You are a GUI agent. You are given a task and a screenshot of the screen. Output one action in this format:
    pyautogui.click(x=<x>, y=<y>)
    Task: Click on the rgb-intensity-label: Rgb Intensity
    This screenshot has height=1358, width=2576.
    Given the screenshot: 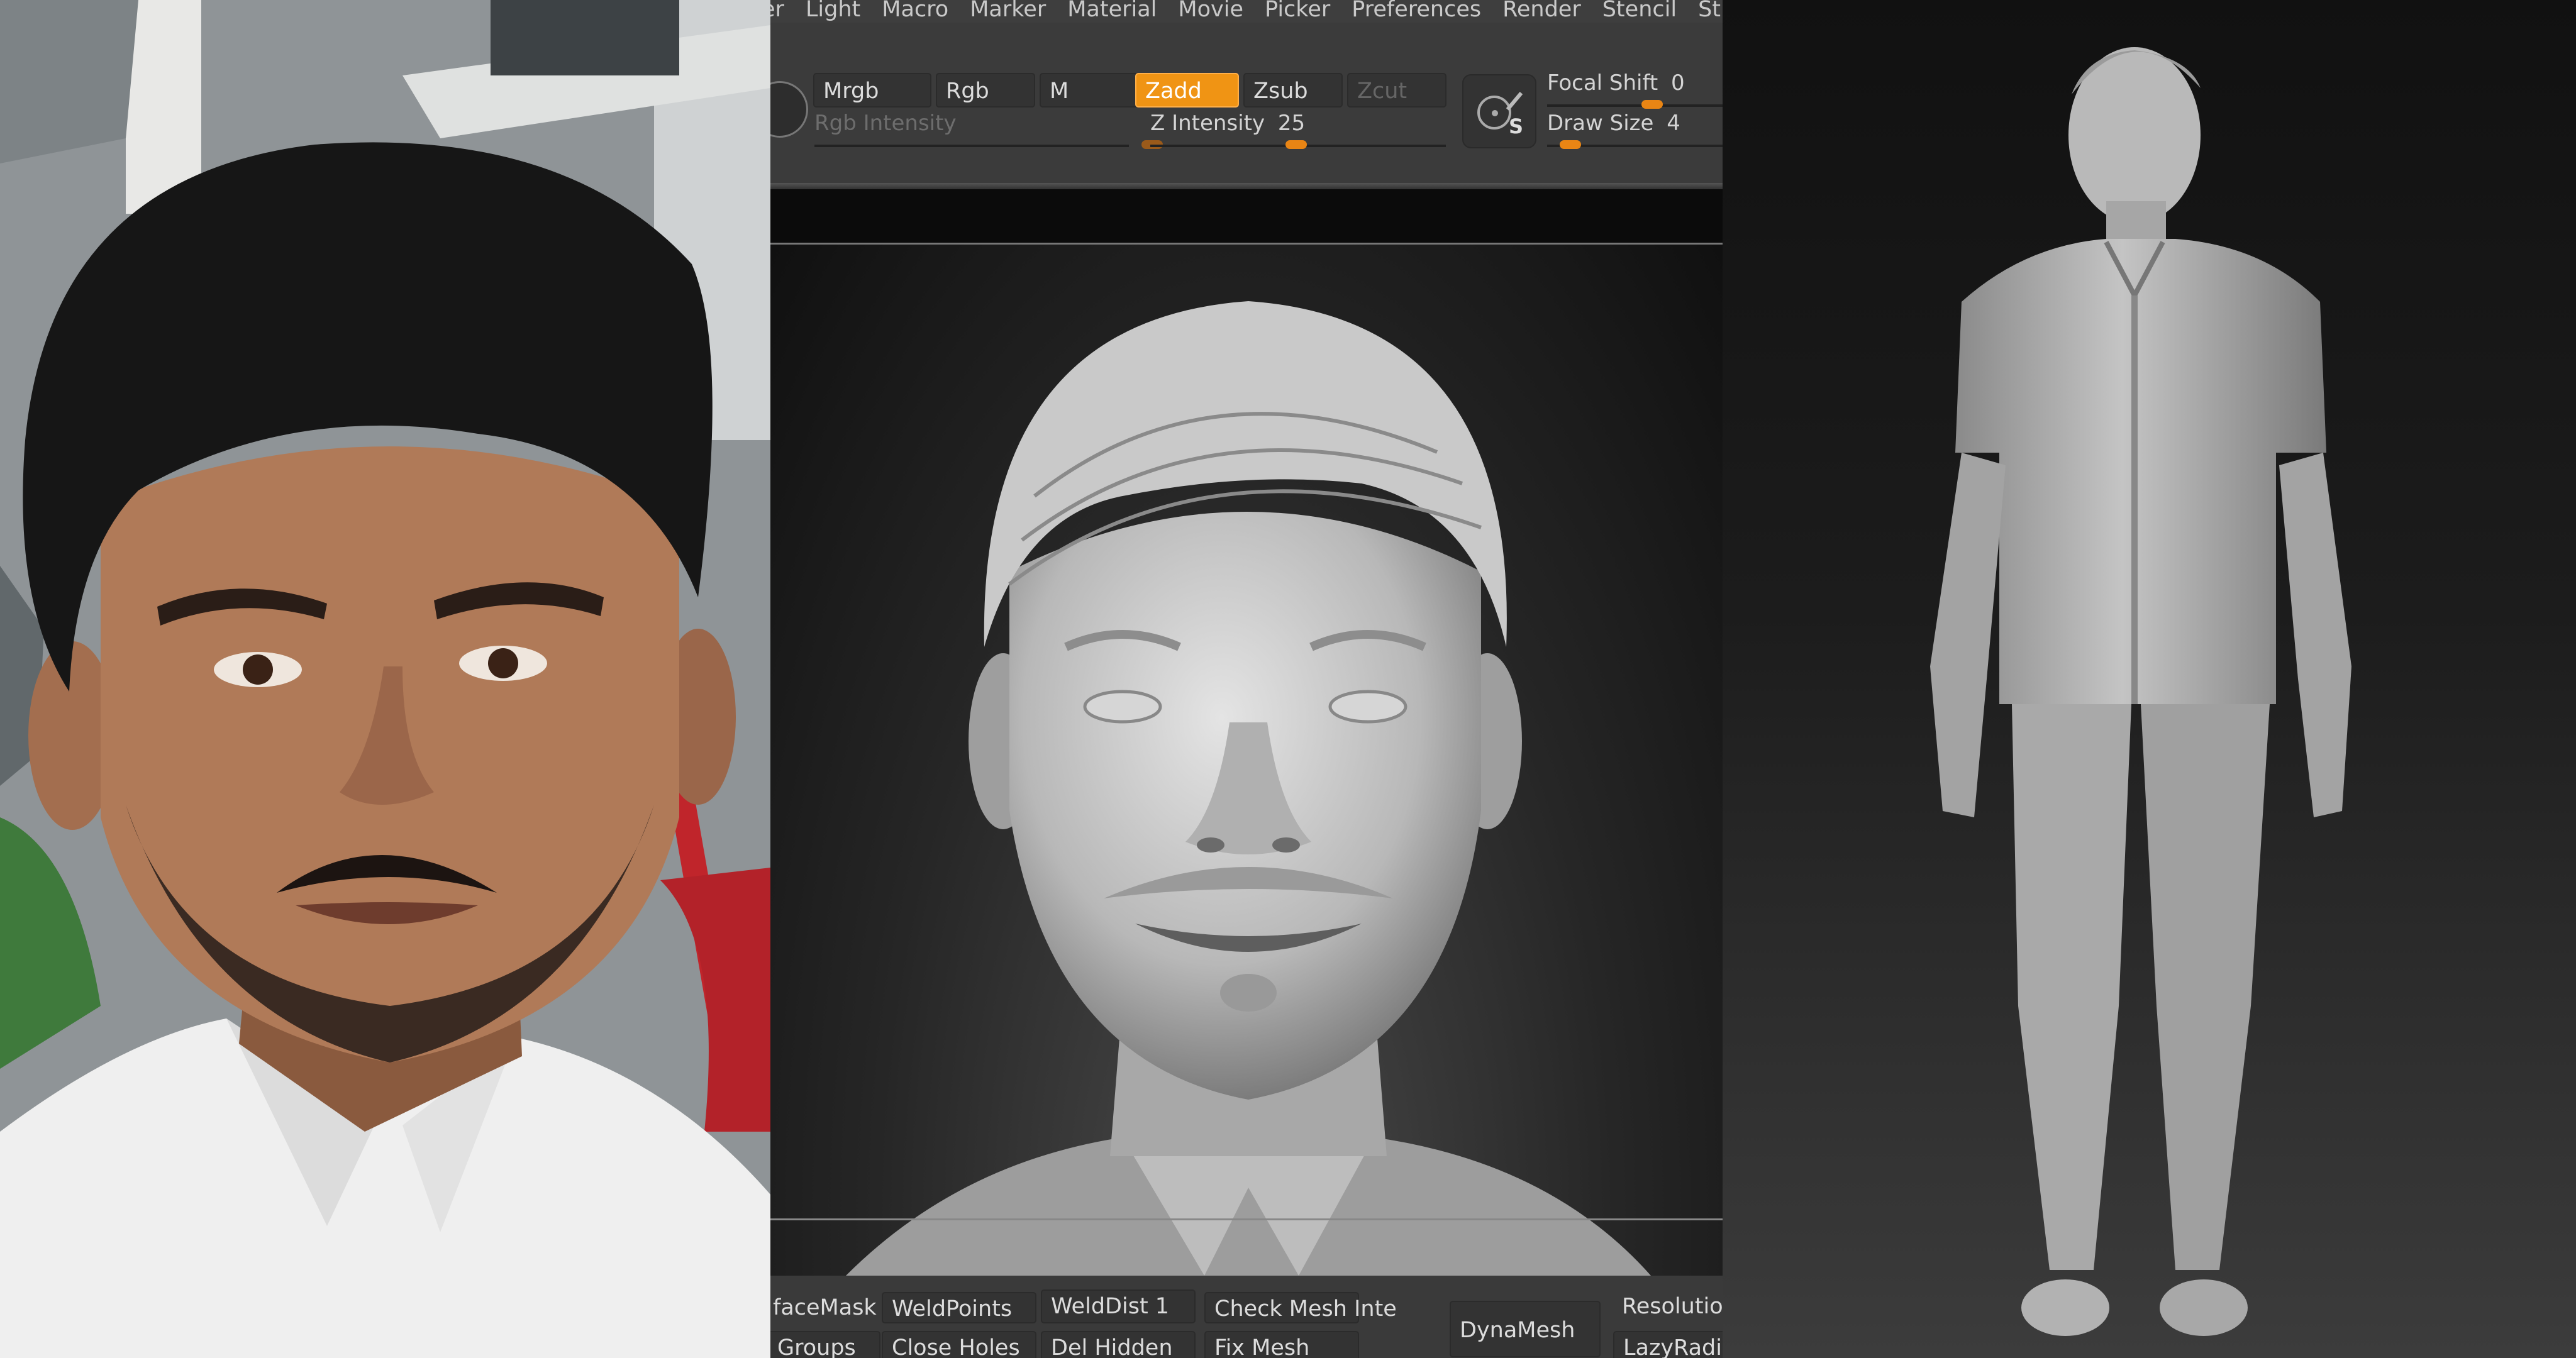 What is the action you would take?
    pyautogui.click(x=885, y=123)
    